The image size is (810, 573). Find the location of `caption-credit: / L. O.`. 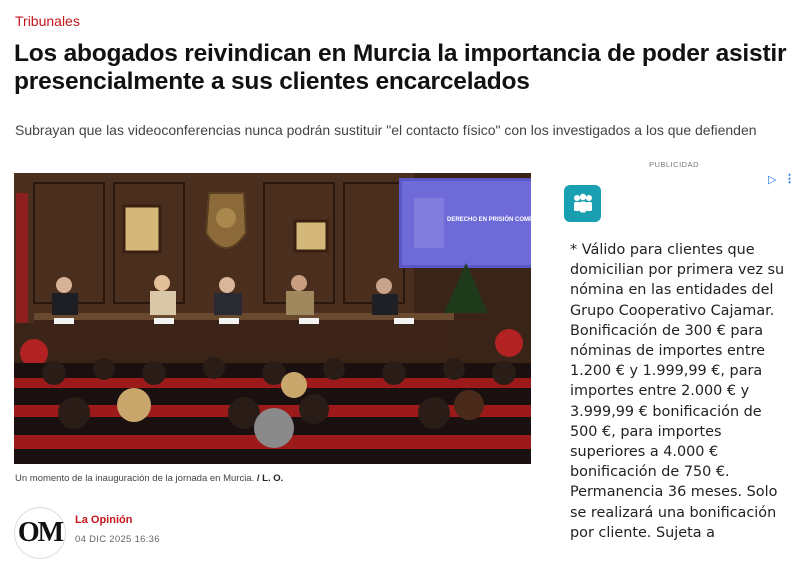

caption-credit: / L. O. is located at coordinates (270, 478).